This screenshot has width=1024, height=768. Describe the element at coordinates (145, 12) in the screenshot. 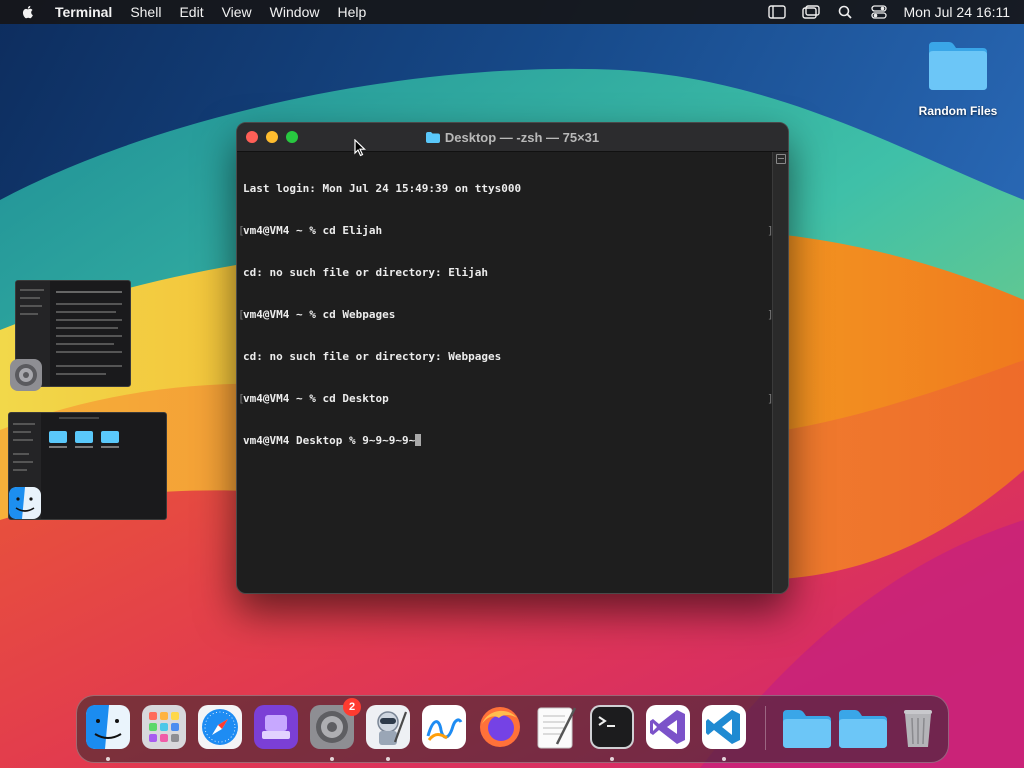

I see `menu-shell: Shell` at that location.